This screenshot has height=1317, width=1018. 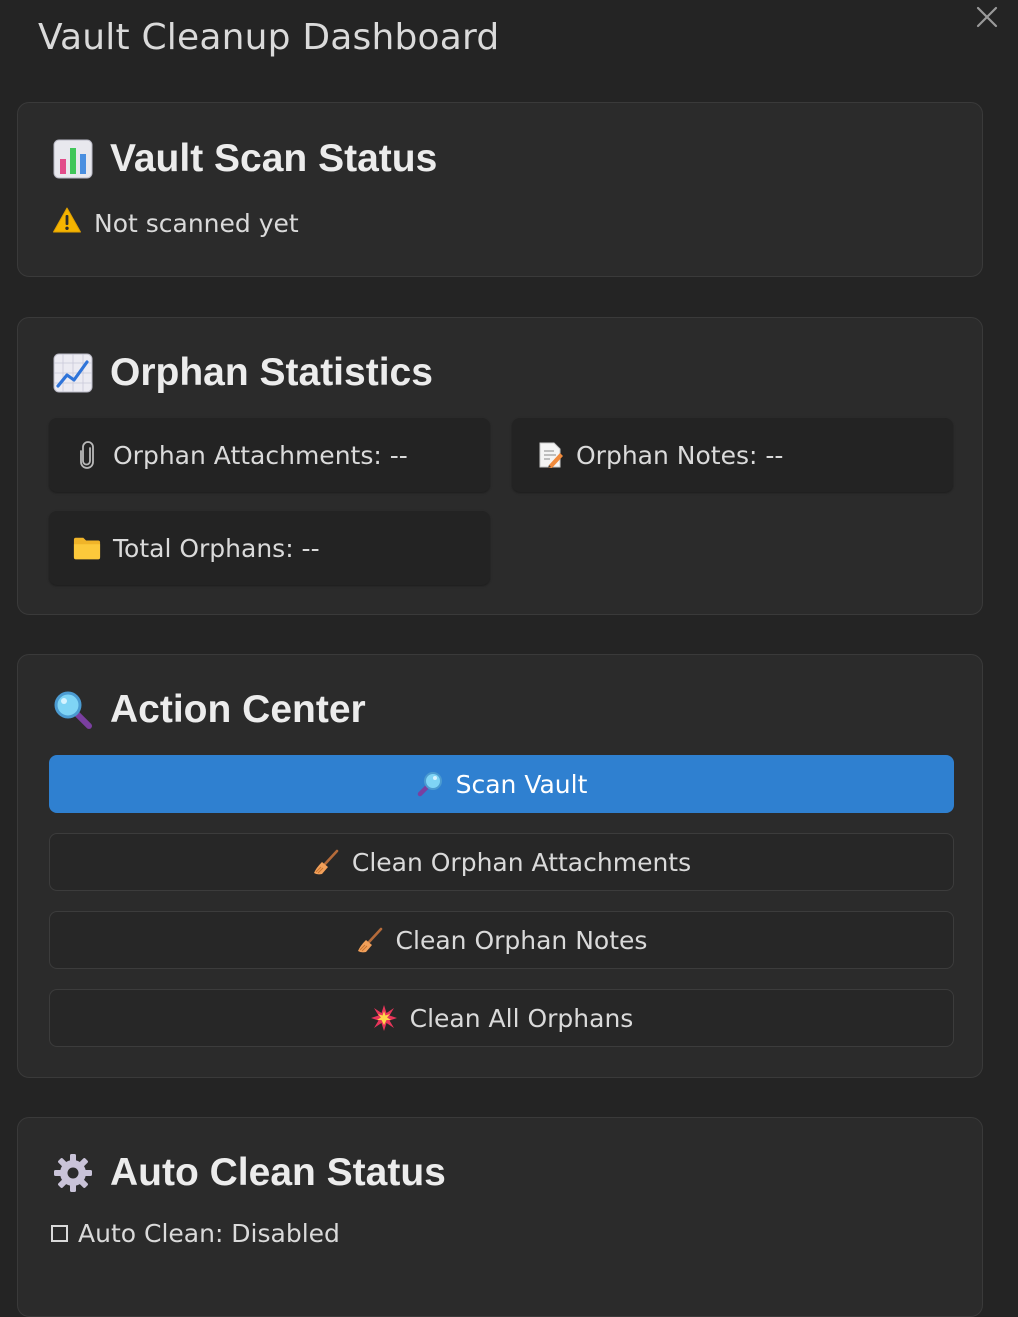 I want to click on clean-all-orphans-button: Clean All Orphans, so click(x=501, y=1018).